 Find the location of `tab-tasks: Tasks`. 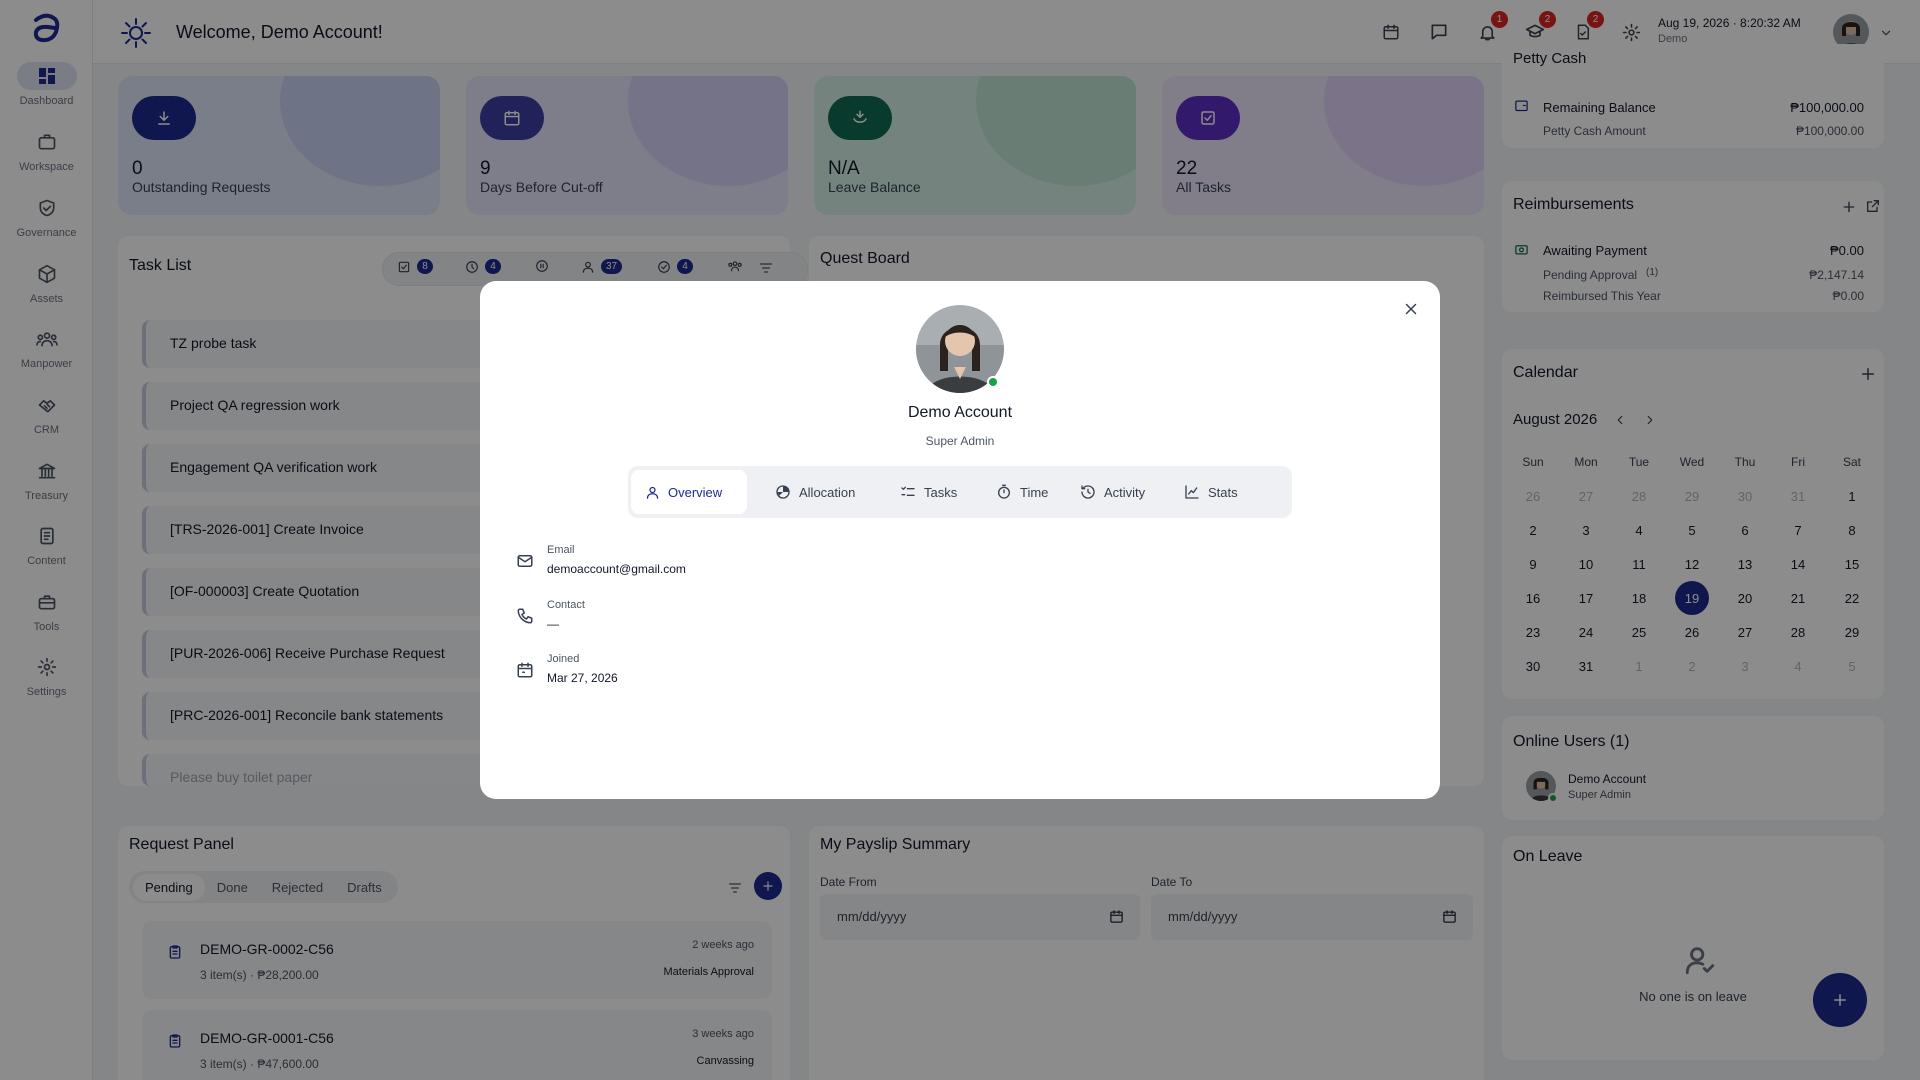

tab-tasks: Tasks is located at coordinates (928, 492).